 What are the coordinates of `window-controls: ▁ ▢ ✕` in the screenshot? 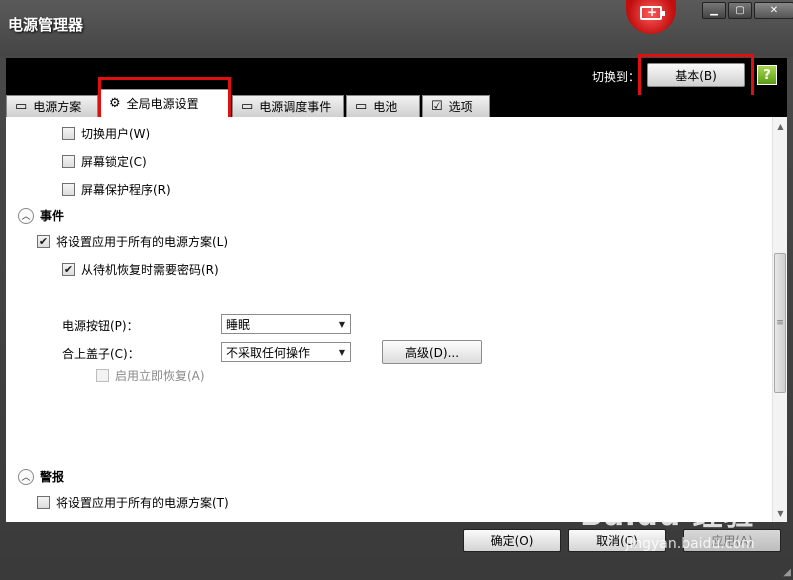 It's located at (747, 10).